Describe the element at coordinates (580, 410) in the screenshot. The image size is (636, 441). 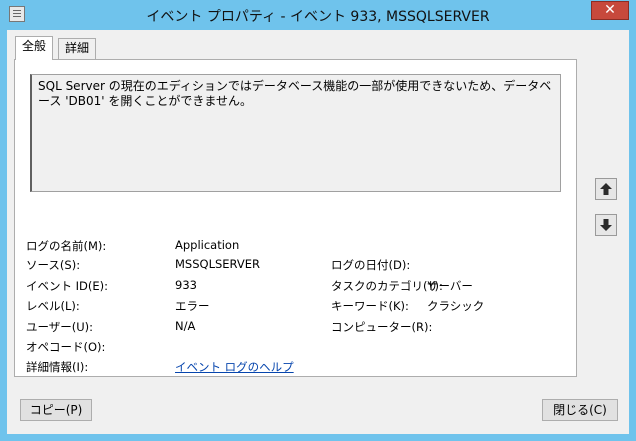
I see `close-button: 閉じる(C)` at that location.